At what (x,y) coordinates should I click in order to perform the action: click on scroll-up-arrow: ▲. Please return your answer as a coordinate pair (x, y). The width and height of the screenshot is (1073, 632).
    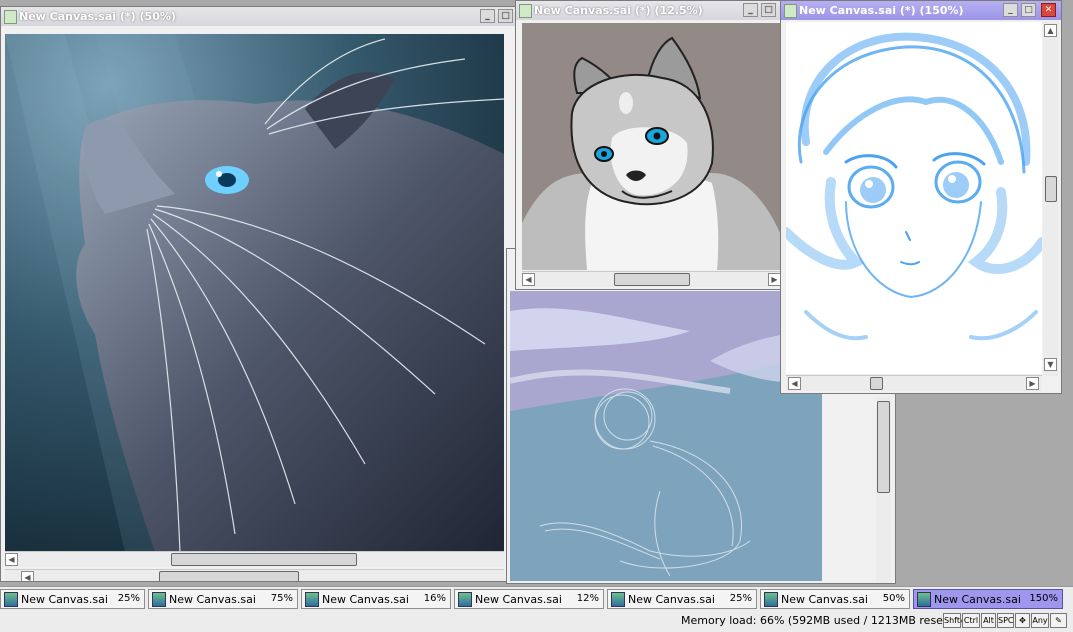
    Looking at the image, I should click on (1050, 30).